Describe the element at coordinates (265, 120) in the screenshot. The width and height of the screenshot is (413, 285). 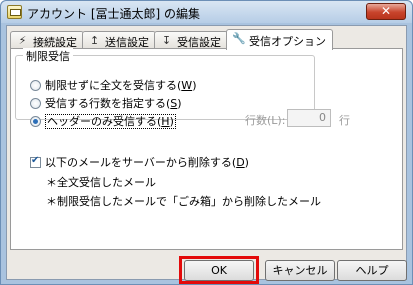
I see `row-count-label: 行数(L):` at that location.